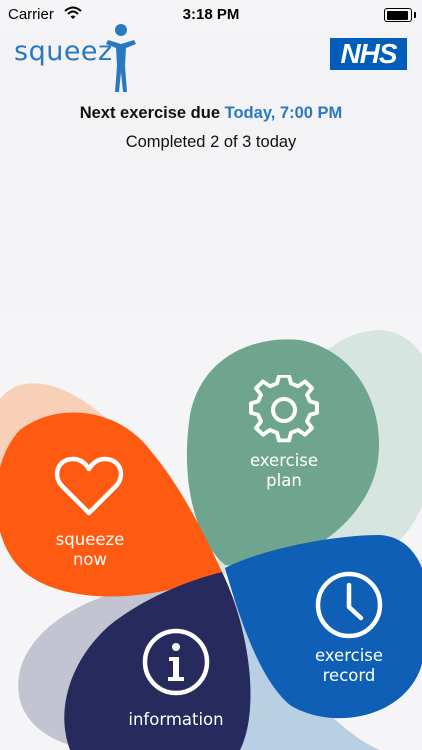 Image resolution: width=422 pixels, height=750 pixels. I want to click on tile-exercise-record-label: exercise record, so click(349, 666).